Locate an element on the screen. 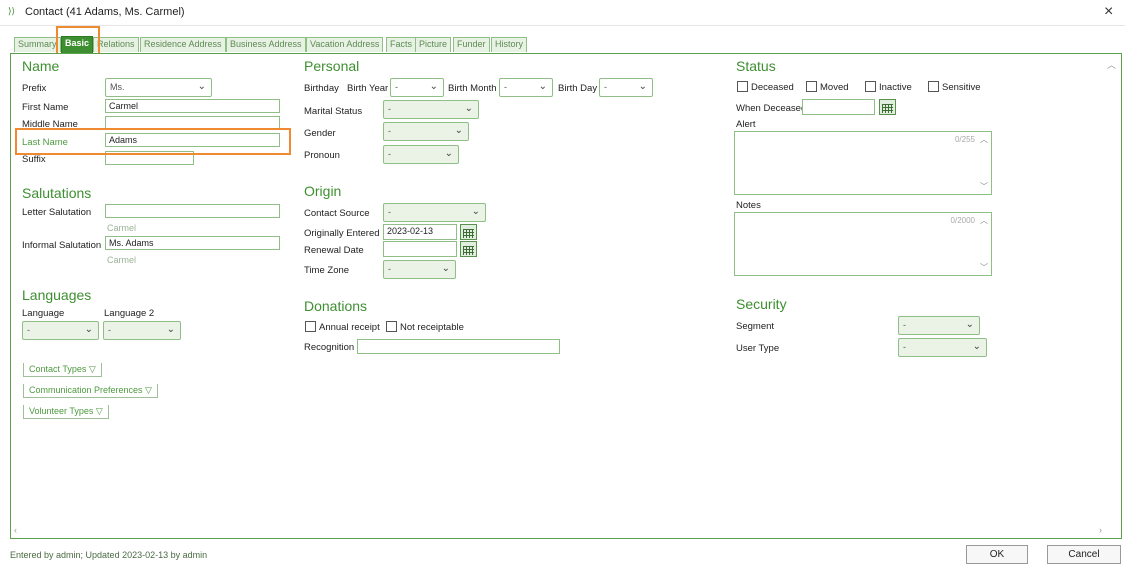 The image size is (1125, 569). segment-value: - is located at coordinates (904, 325).